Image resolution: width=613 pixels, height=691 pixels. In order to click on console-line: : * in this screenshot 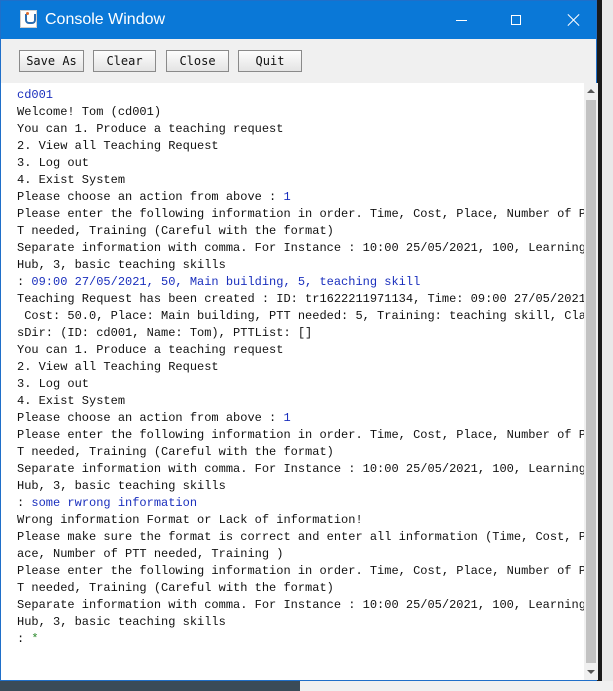, I will do `click(300, 639)`.